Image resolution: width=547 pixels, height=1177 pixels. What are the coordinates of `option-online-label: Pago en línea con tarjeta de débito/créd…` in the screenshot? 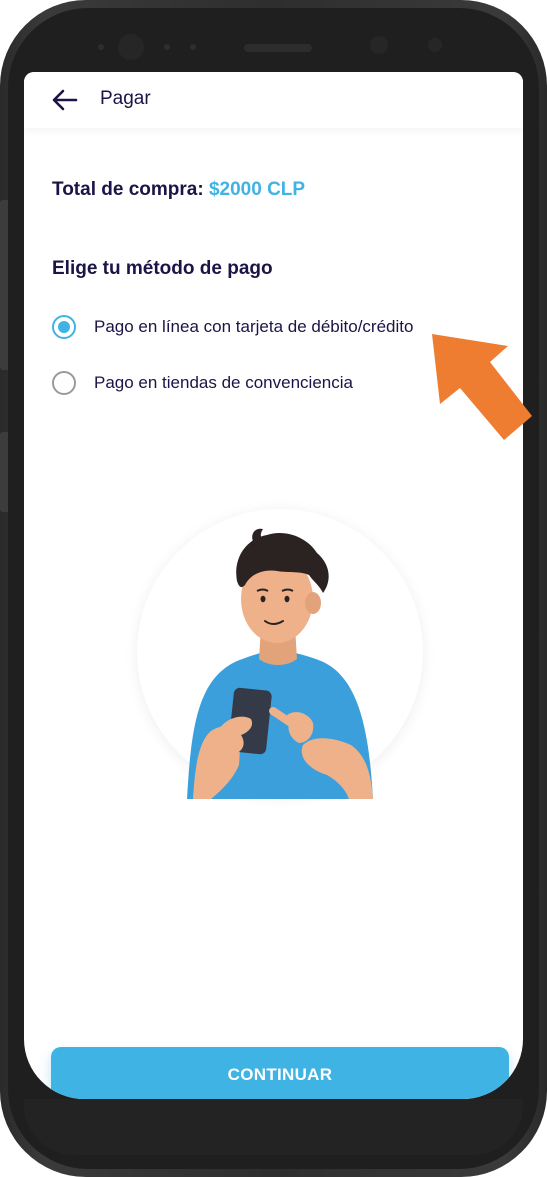 It's located at (254, 326).